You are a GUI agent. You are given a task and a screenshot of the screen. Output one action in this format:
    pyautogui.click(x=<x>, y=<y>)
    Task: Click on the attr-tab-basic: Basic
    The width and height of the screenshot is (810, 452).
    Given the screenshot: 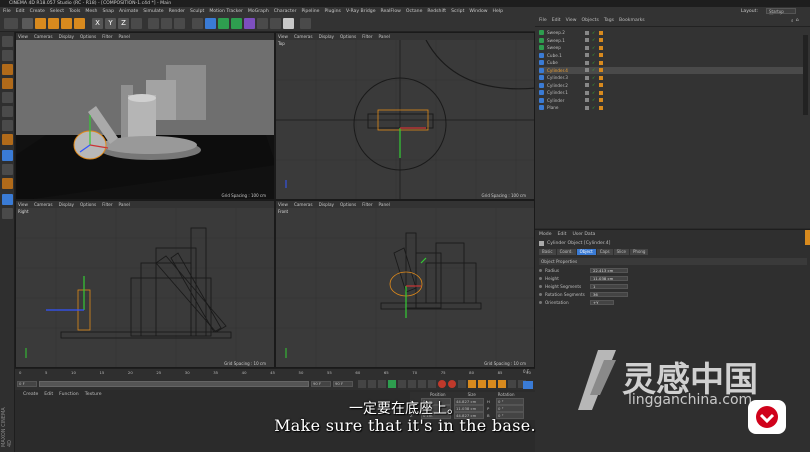 What is the action you would take?
    pyautogui.click(x=547, y=252)
    